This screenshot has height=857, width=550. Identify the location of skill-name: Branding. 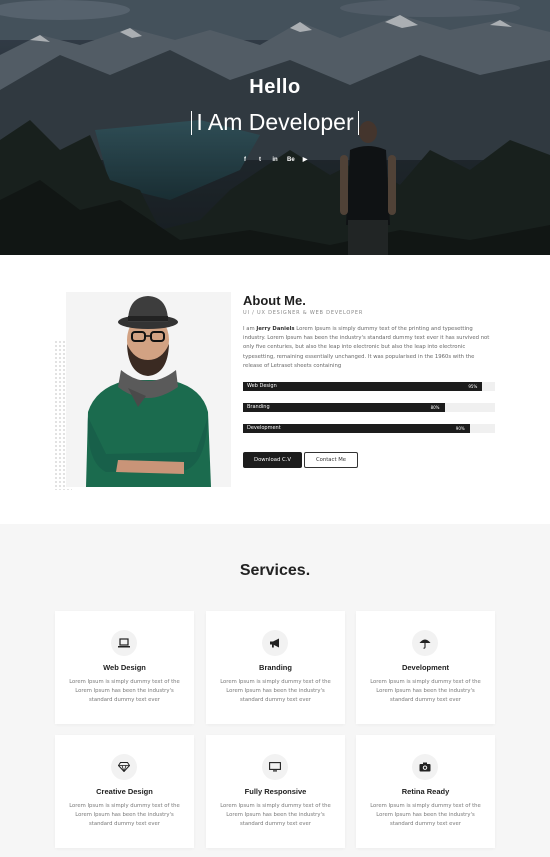
(258, 407).